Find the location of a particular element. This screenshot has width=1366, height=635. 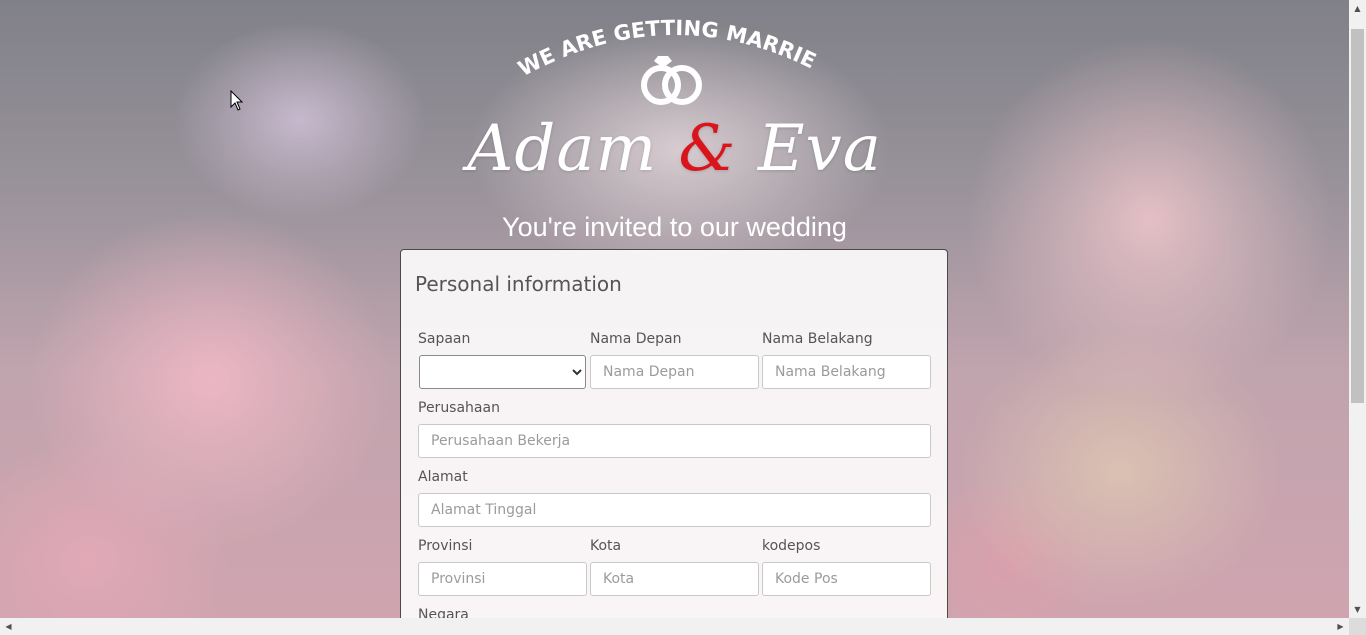

province-label: Provinsi is located at coordinates (445, 546).